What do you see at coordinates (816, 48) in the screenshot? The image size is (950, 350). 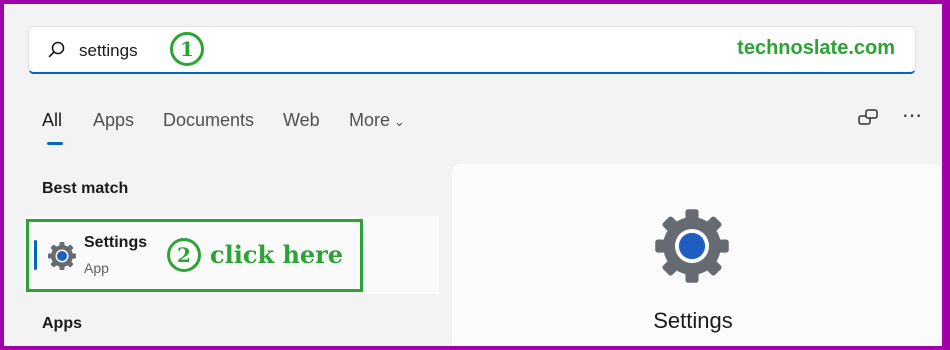 I see `watermark: technoslate.com` at bounding box center [816, 48].